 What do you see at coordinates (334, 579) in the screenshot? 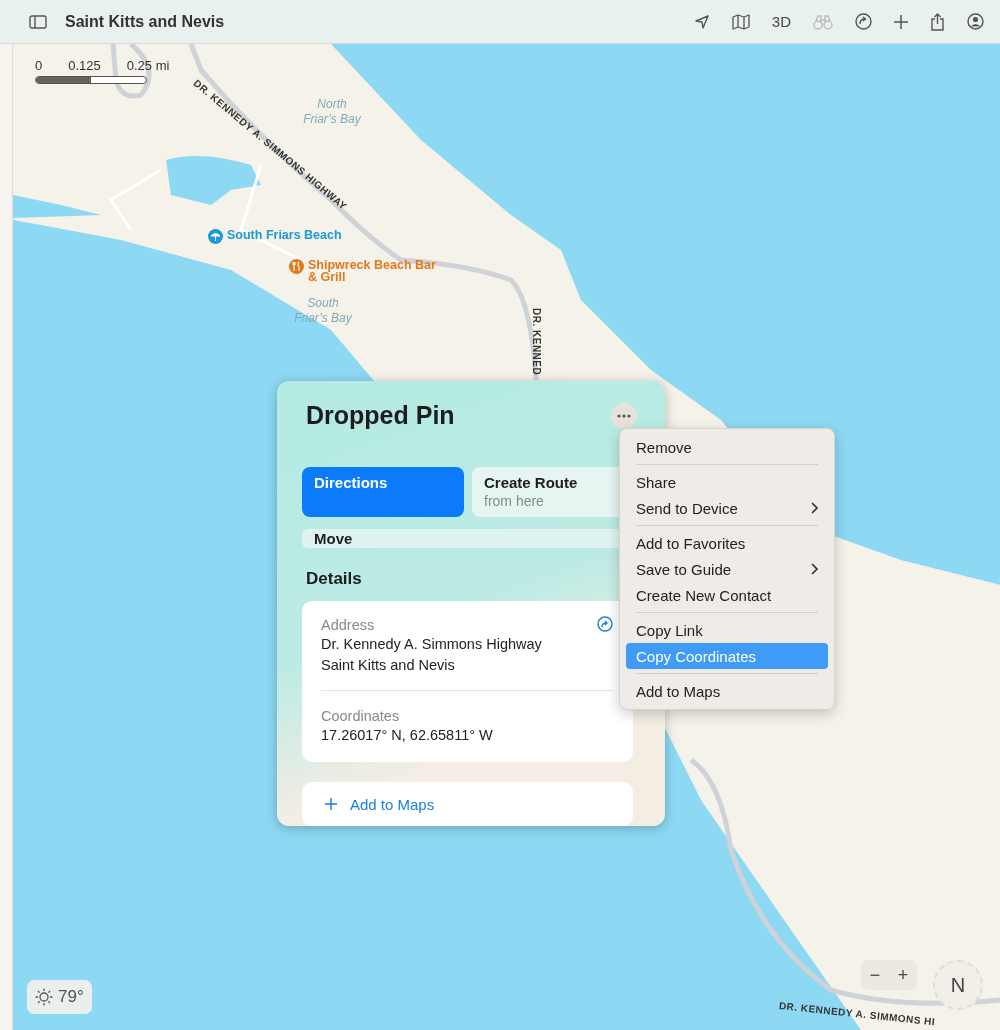
I see `section-heading: Details` at bounding box center [334, 579].